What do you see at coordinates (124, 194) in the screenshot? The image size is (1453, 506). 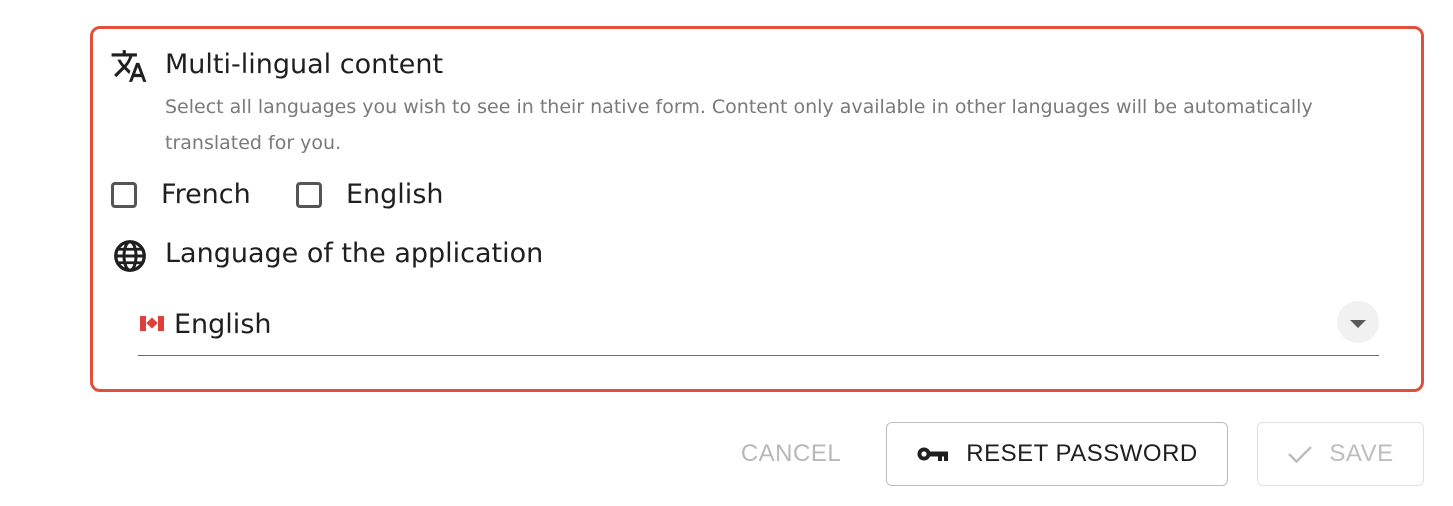 I see `checkbox-french-box` at bounding box center [124, 194].